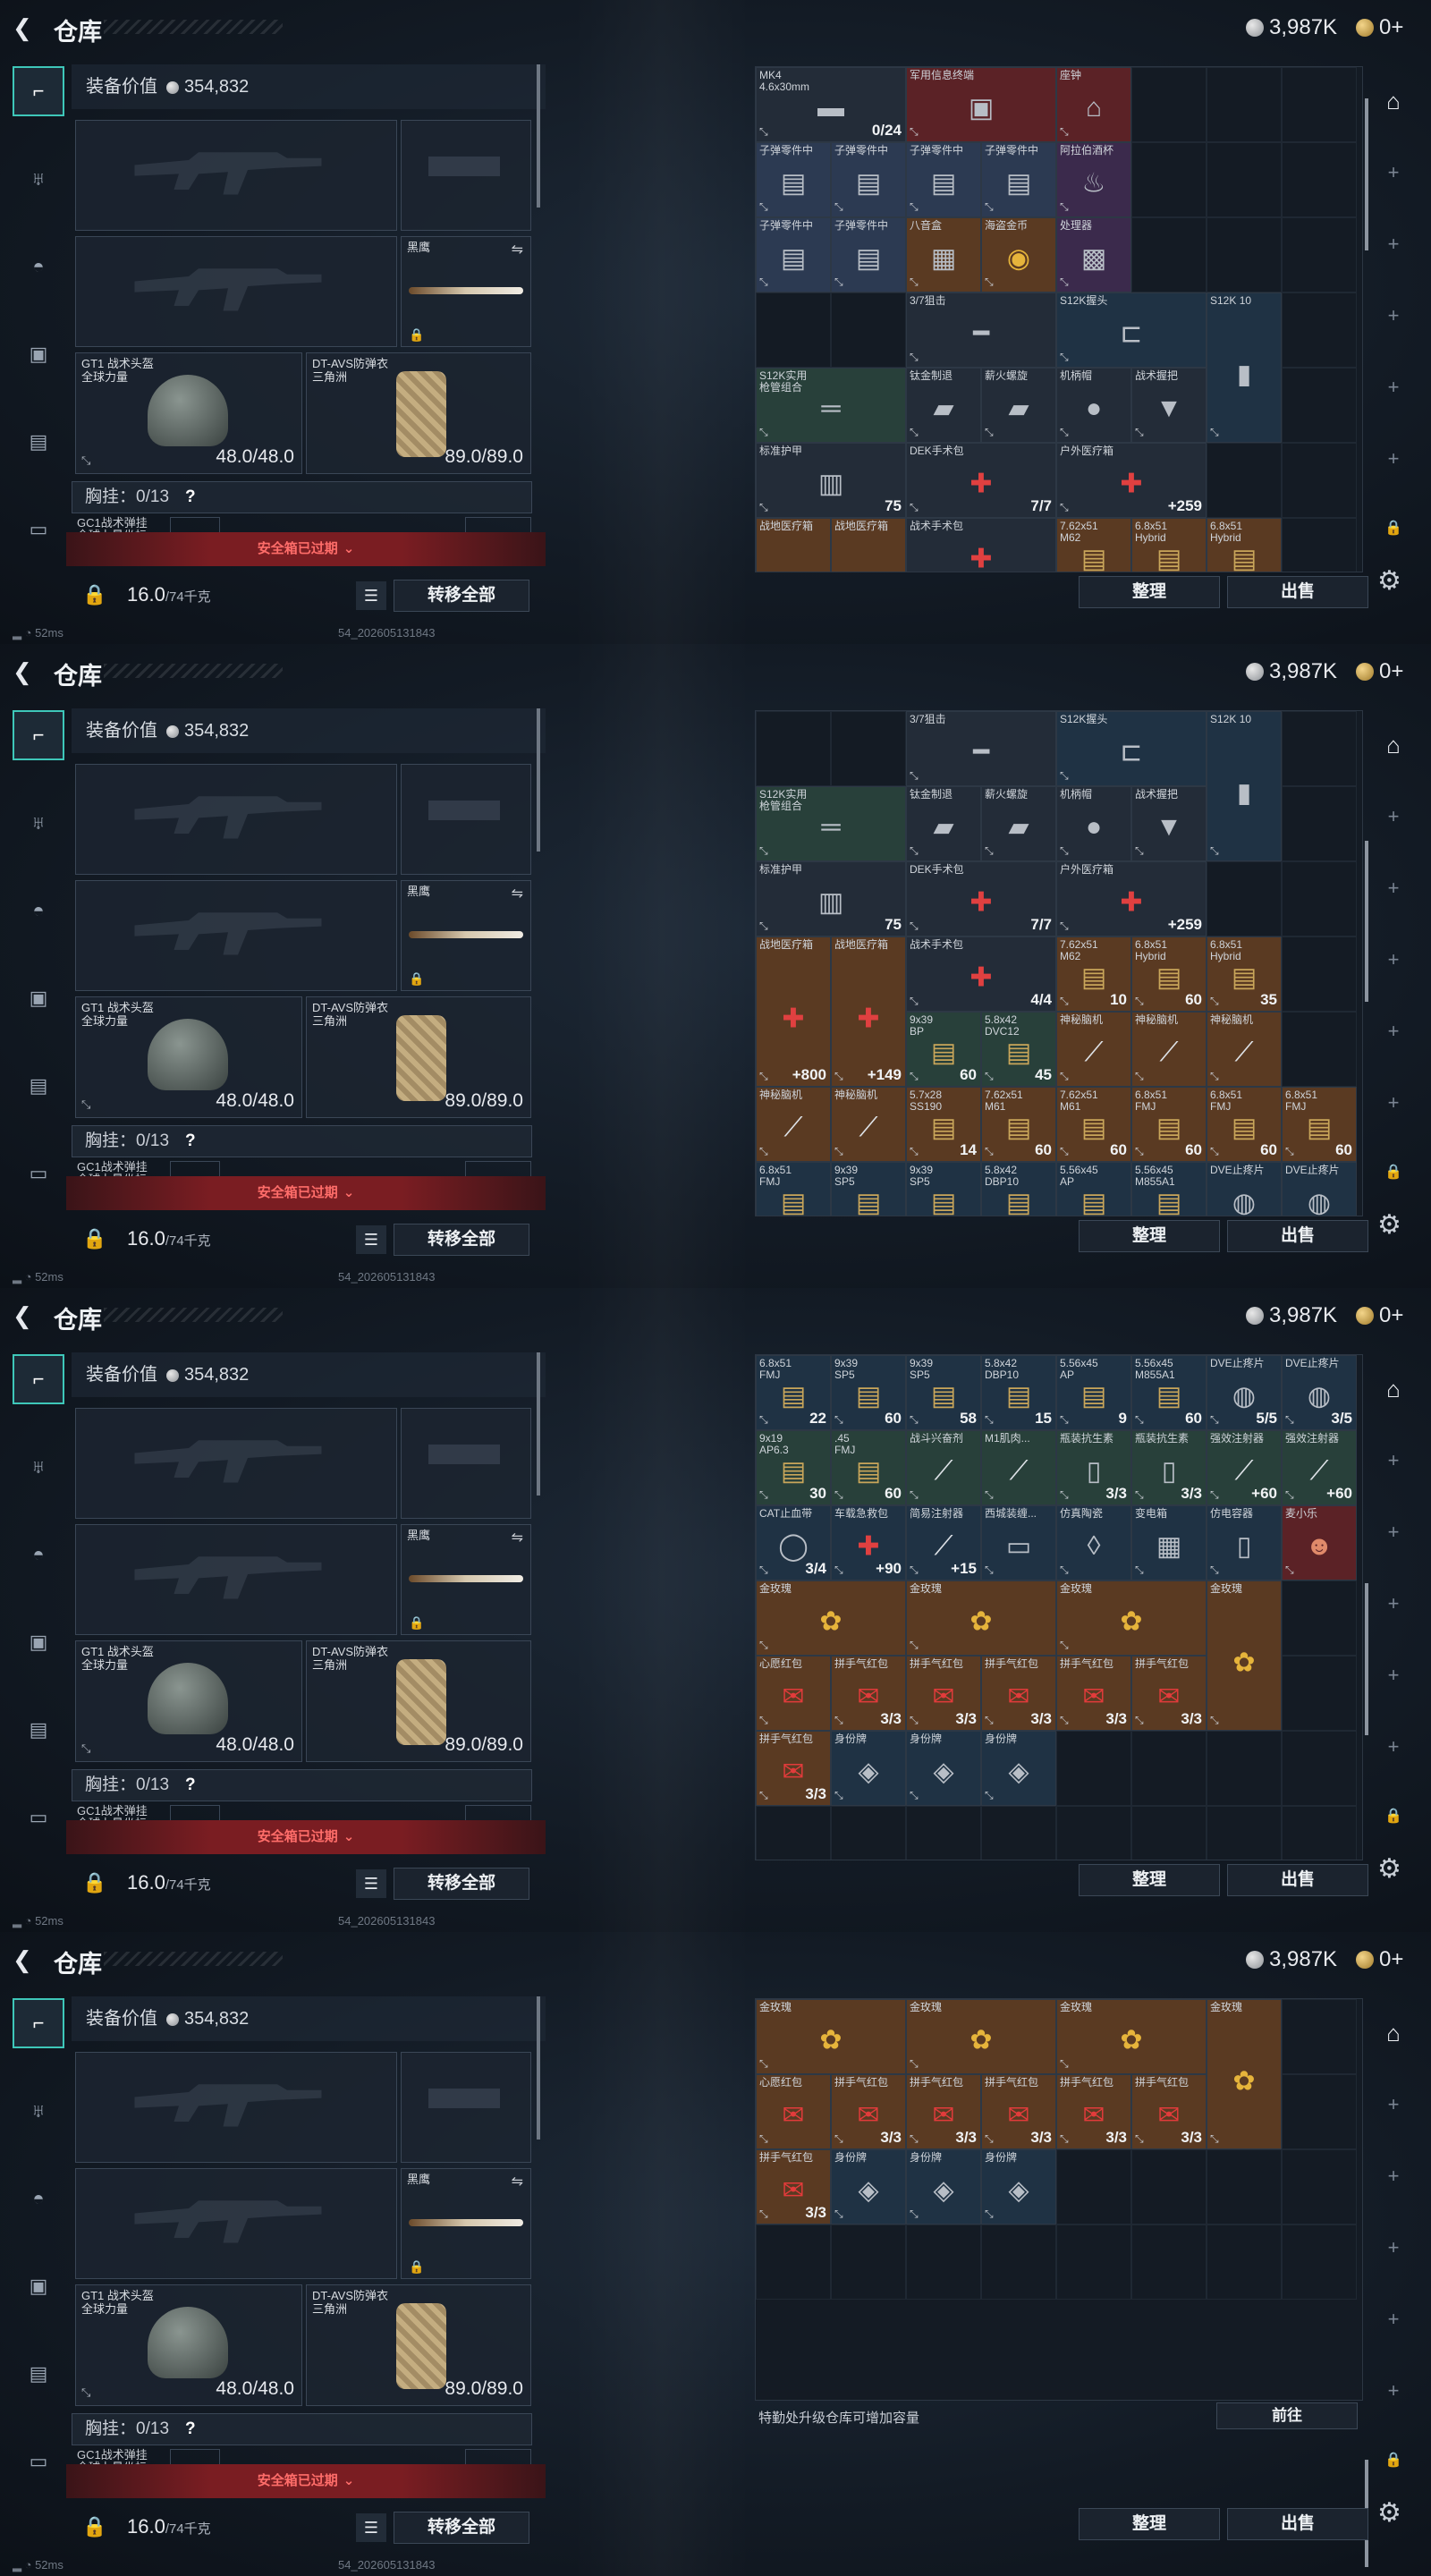 The width and height of the screenshot is (1431, 2576). What do you see at coordinates (1169, 1542) in the screenshot?
I see `item-cell: 变电箱 ▦ ⤡` at bounding box center [1169, 1542].